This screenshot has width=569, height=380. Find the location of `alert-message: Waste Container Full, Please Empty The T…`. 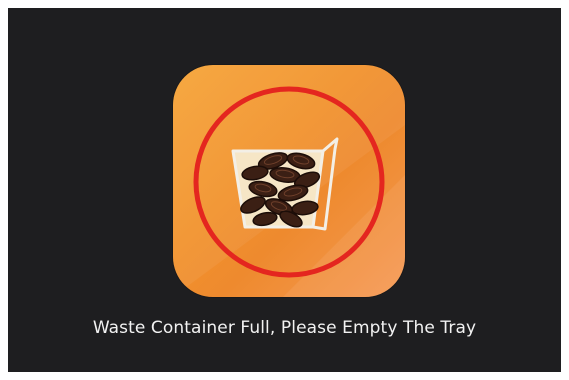

alert-message: Waste Container Full, Please Empty The T… is located at coordinates (284, 328).